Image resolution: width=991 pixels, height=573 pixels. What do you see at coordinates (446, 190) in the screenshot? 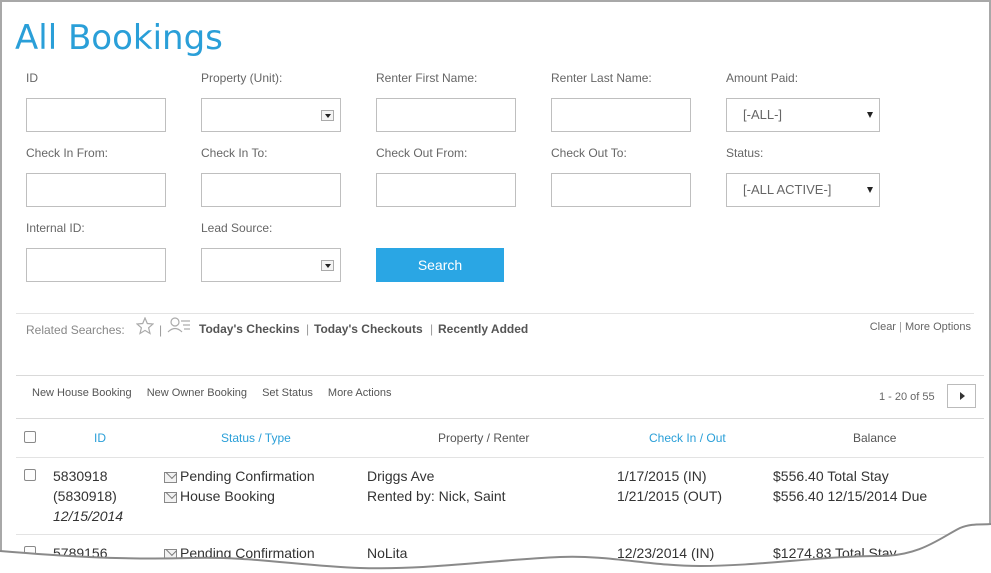
I see `check-out-from-input` at bounding box center [446, 190].